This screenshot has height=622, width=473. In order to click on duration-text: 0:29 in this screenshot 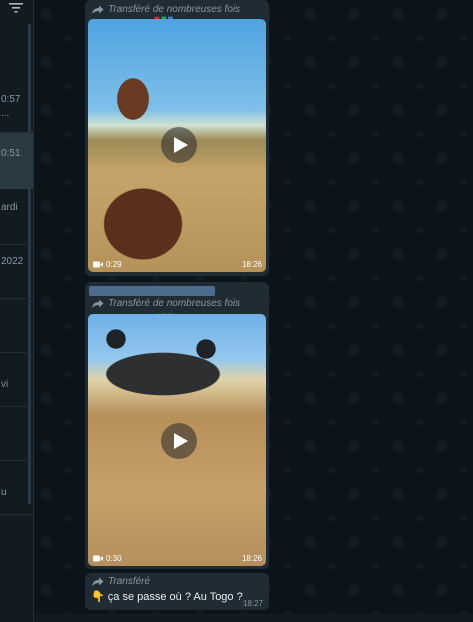, I will do `click(114, 264)`.